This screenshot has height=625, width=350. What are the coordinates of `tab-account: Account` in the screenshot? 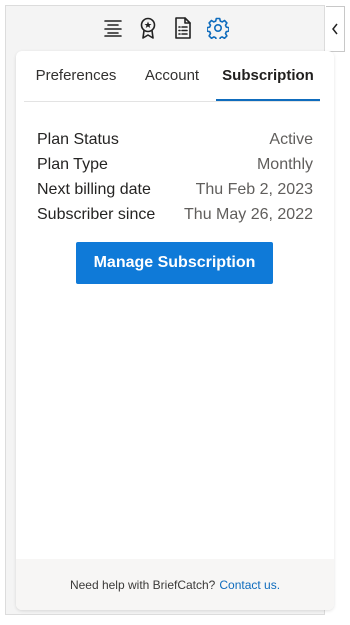 It's located at (172, 75).